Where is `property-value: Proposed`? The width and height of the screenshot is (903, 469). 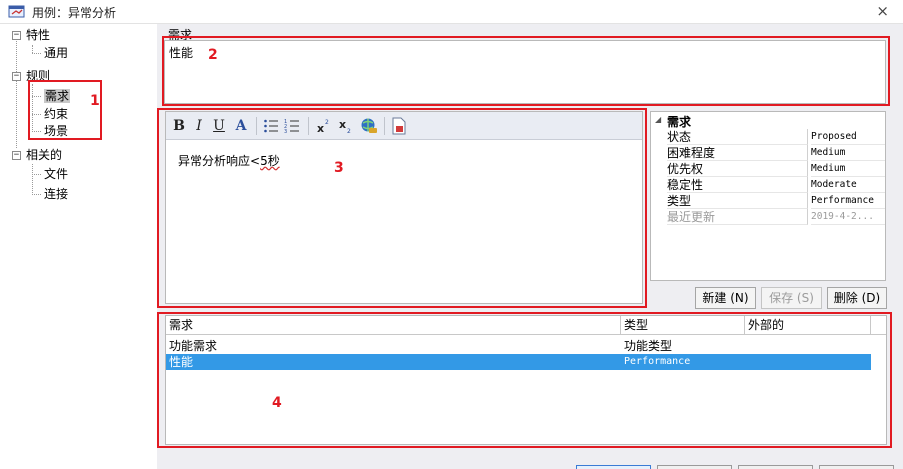 property-value: Proposed is located at coordinates (848, 137).